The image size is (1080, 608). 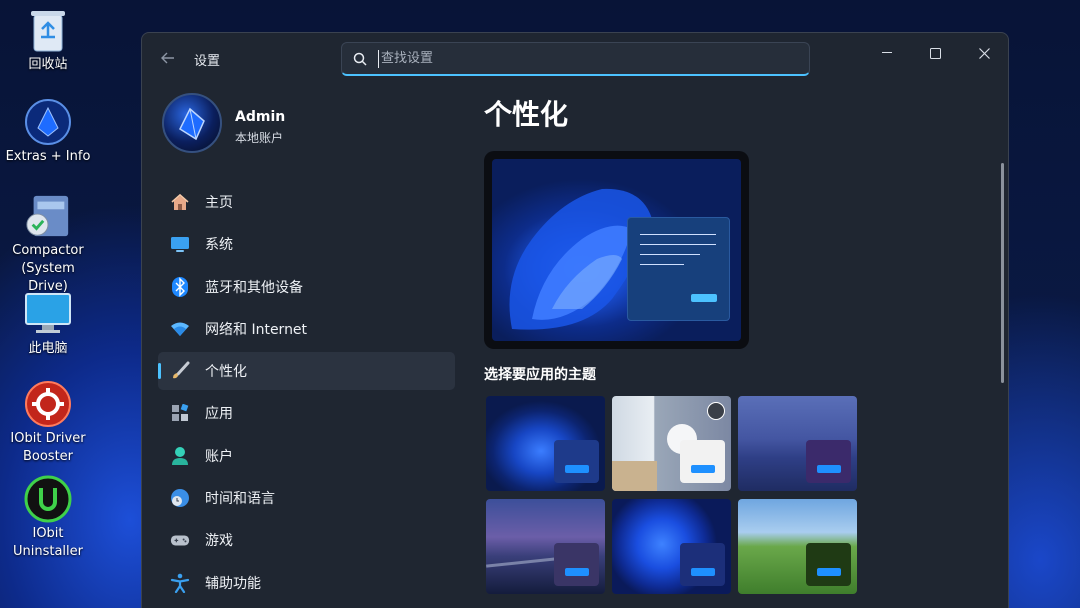 I want to click on sidebar-item-label: 个性化, so click(x=226, y=372).